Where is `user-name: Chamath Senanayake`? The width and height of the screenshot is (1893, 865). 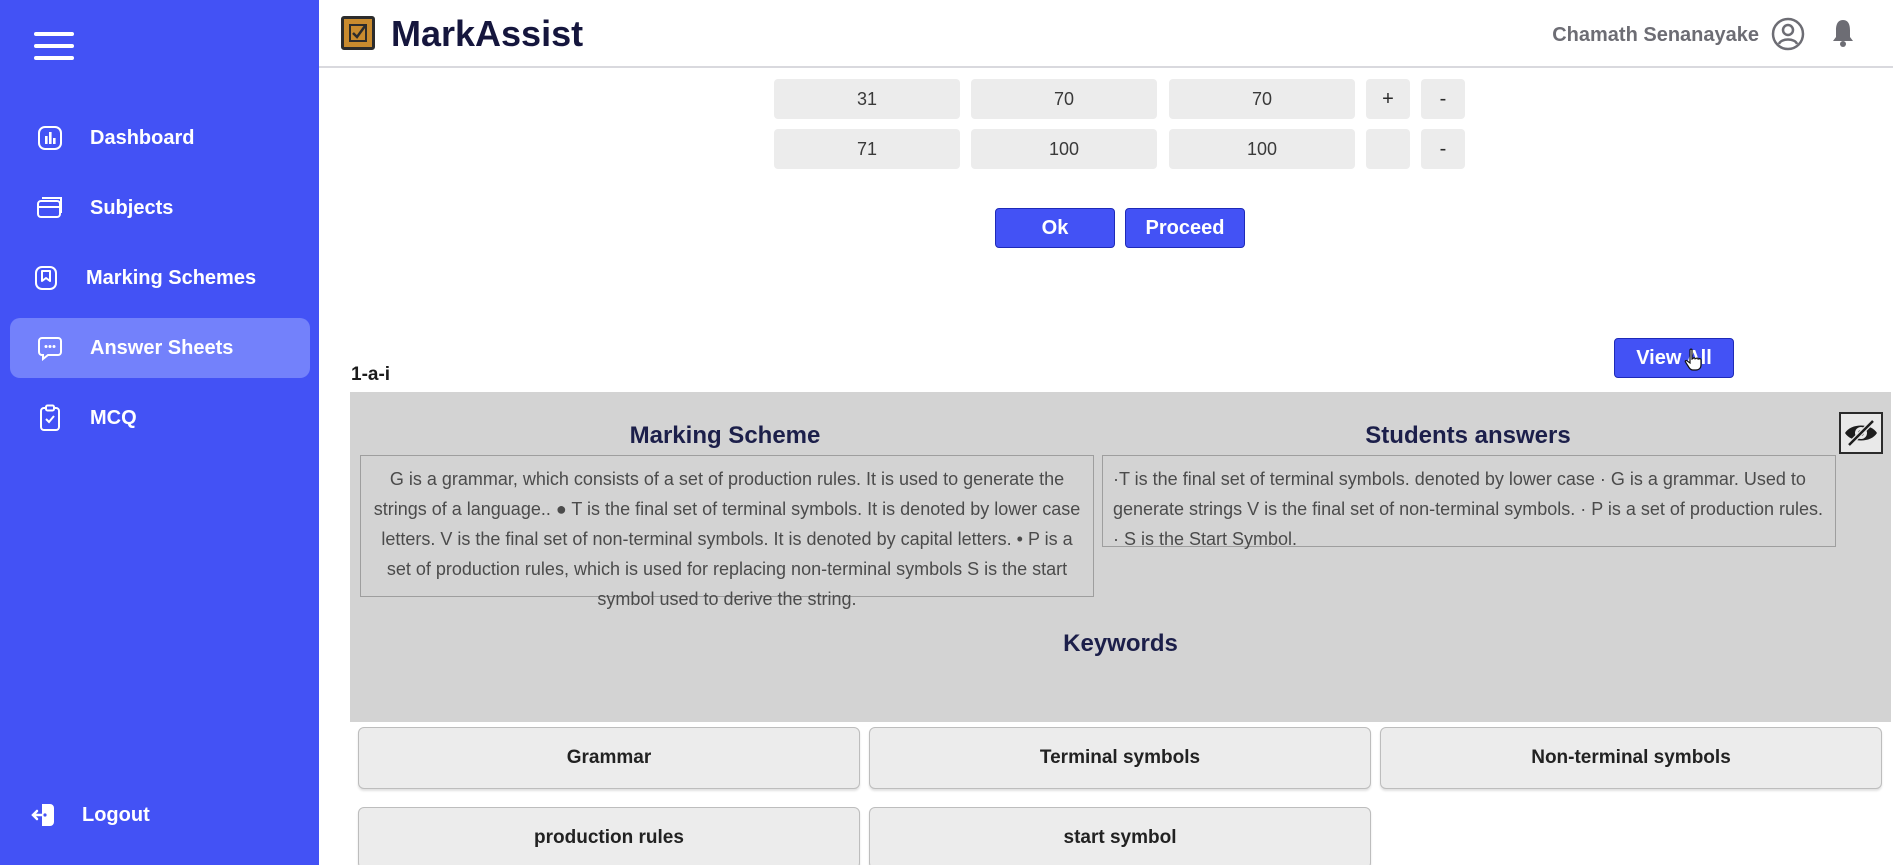 user-name: Chamath Senanayake is located at coordinates (1655, 35).